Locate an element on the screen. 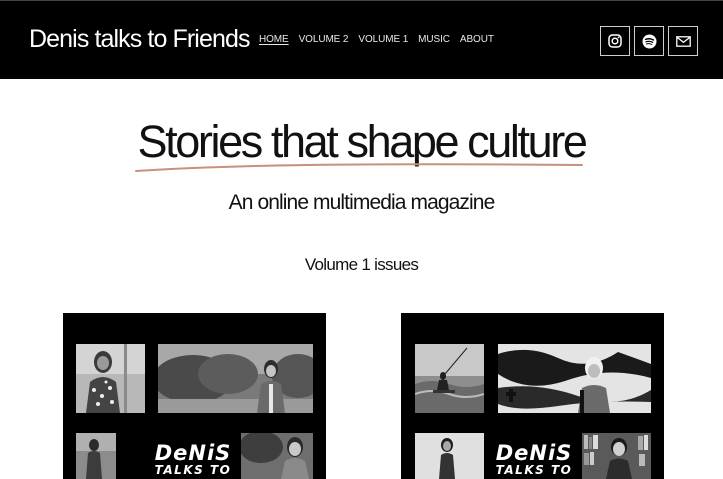 This screenshot has width=723, height=479. headline-underline is located at coordinates (359, 167).